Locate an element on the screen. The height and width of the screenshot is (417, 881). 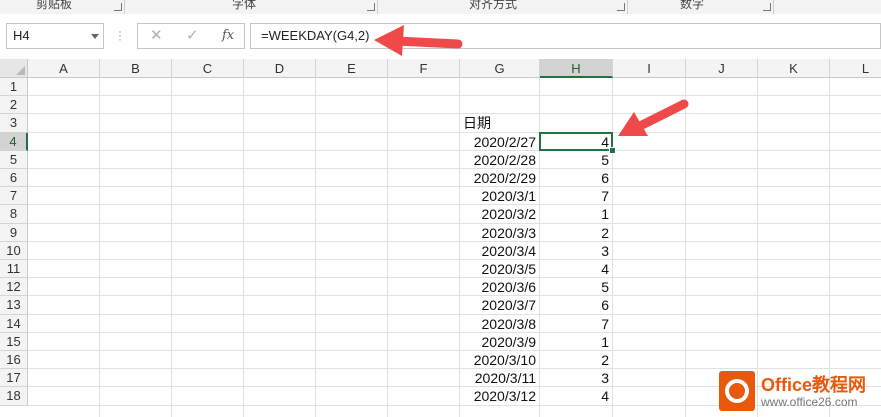
selected-cell-border is located at coordinates (576, 141).